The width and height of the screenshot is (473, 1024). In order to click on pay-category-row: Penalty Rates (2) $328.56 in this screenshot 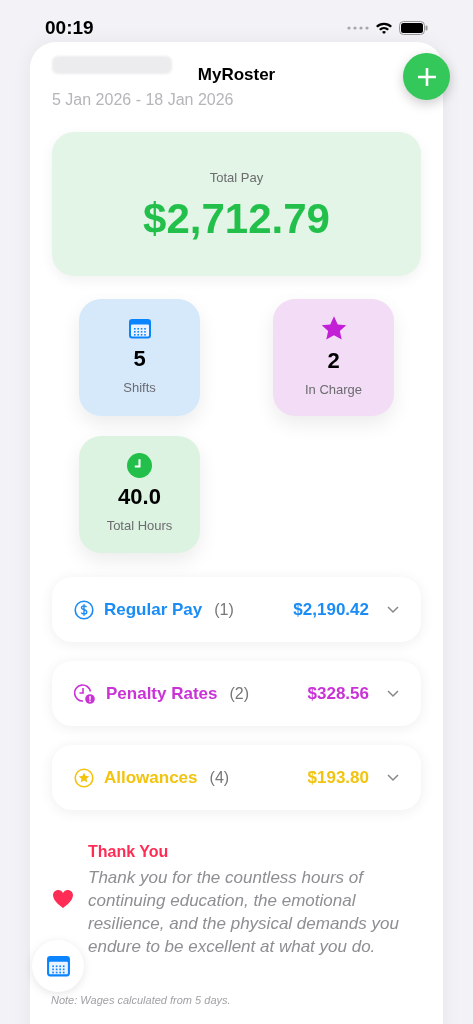, I will do `click(236, 693)`.